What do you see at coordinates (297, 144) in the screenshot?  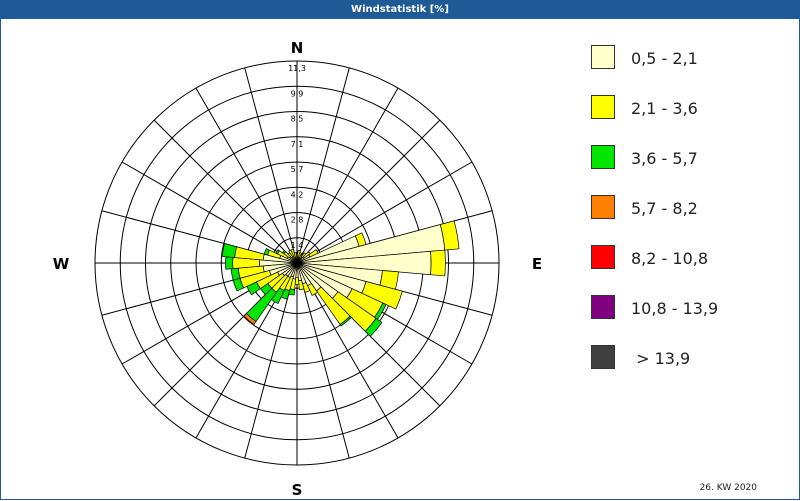 I see `ring-label: 7,1` at bounding box center [297, 144].